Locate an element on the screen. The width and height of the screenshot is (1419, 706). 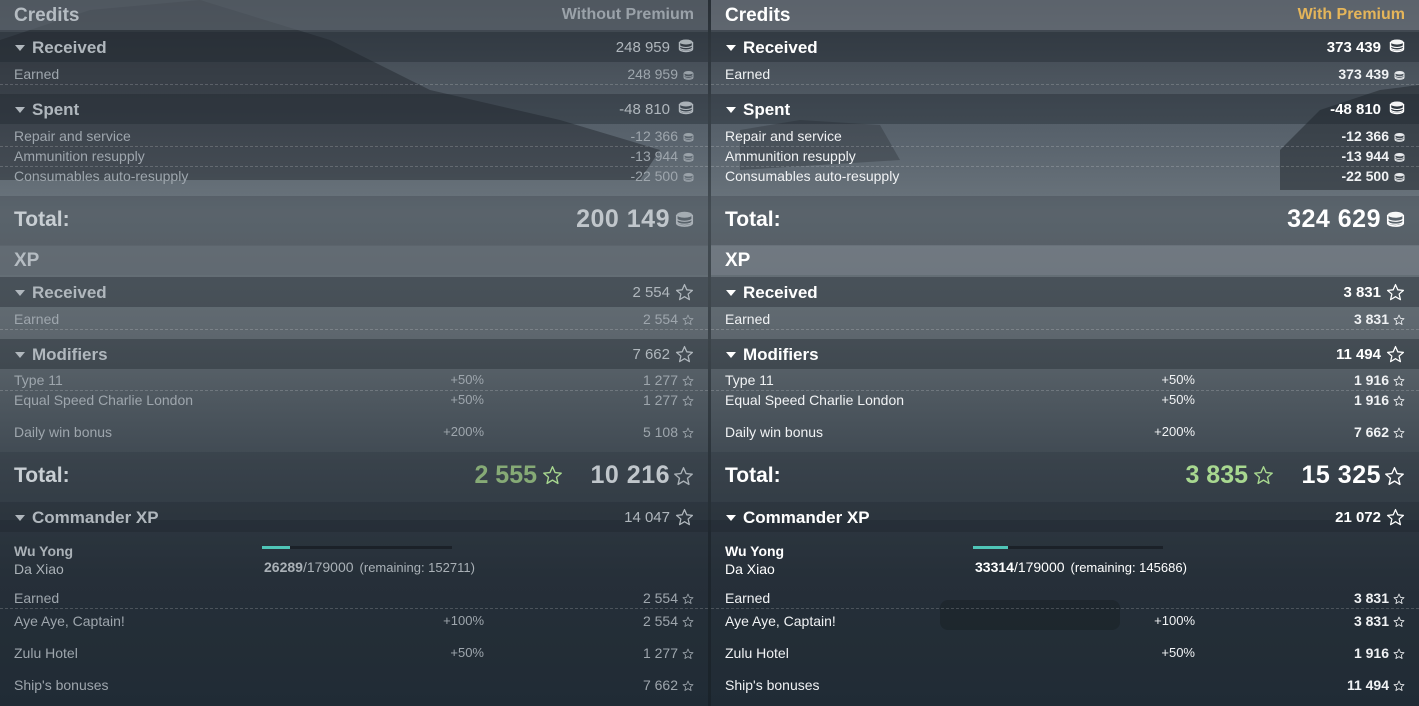
xp-equal-speed-row: Equal Speed Charlie London +50% 1 277 is located at coordinates (354, 400).